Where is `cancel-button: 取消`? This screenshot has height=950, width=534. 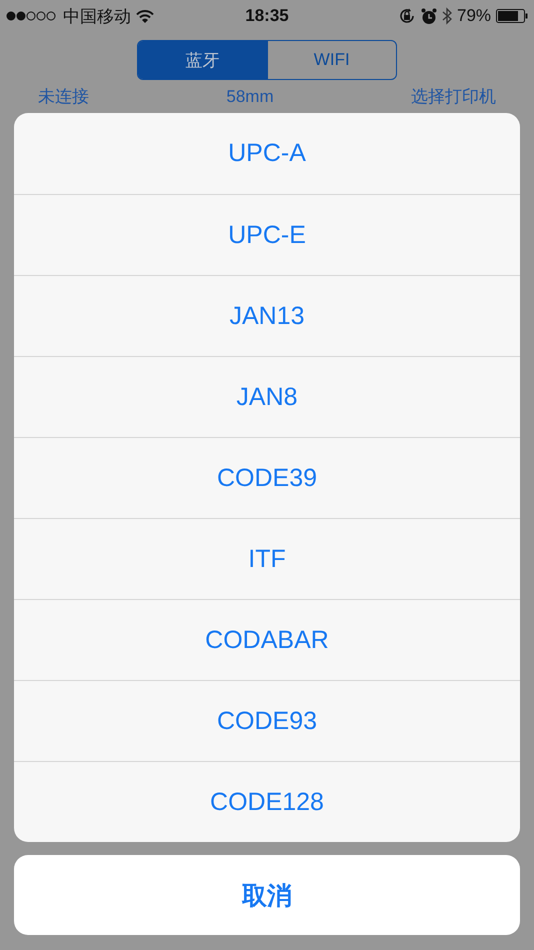
cancel-button: 取消 is located at coordinates (267, 895).